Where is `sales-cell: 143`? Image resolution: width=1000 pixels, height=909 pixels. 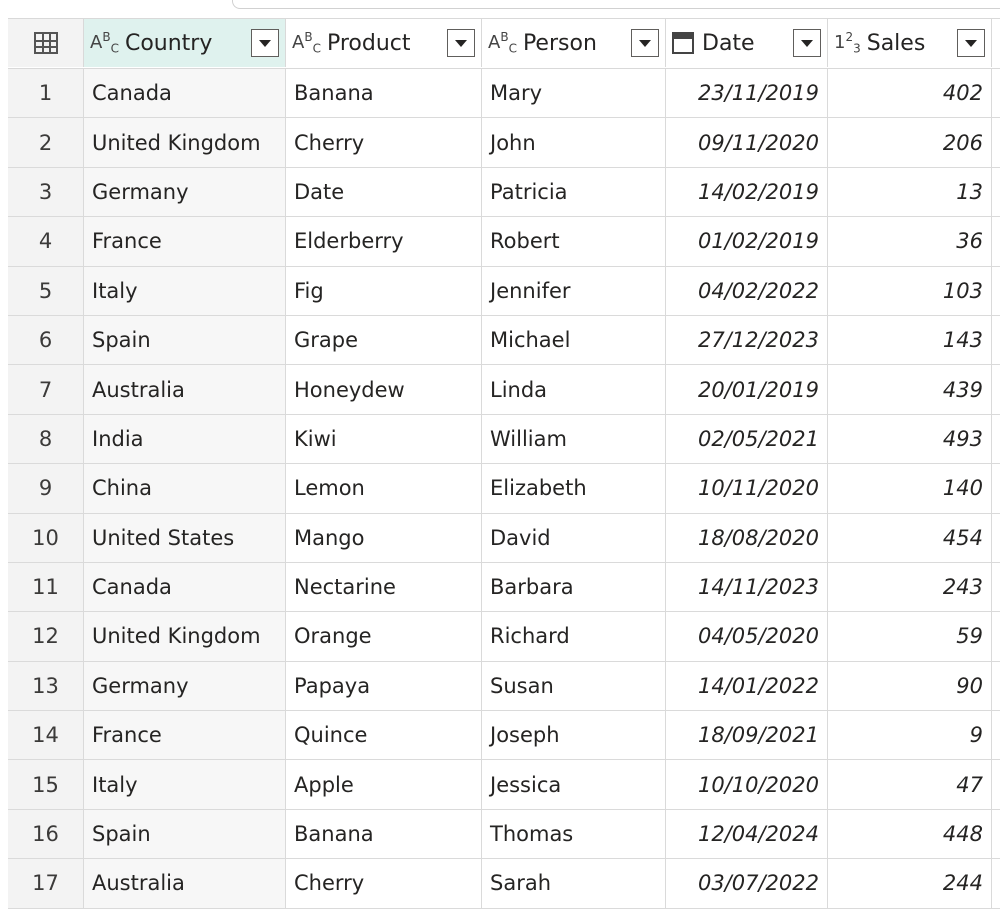 sales-cell: 143 is located at coordinates (910, 340).